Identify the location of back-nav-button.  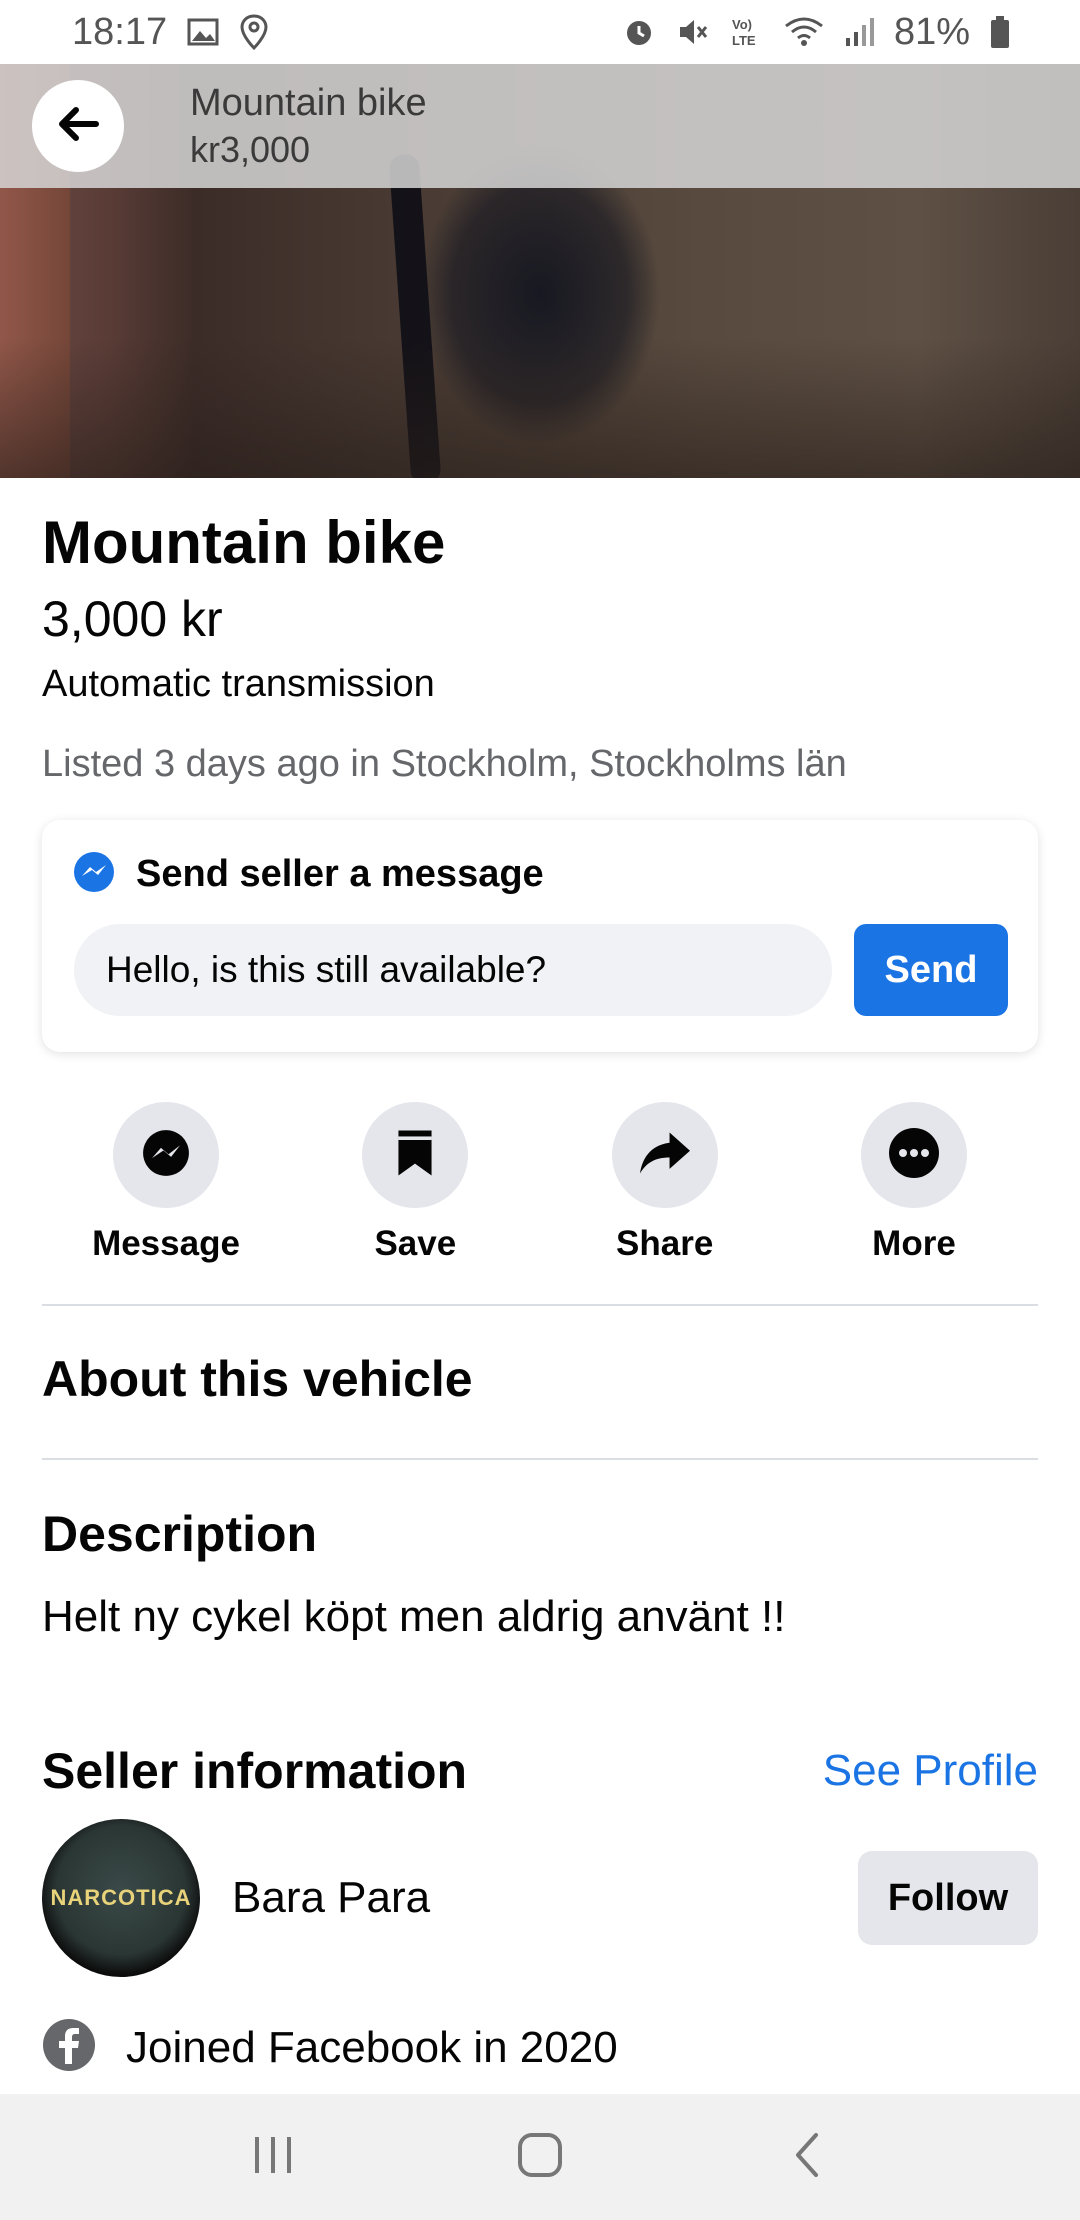
(807, 2157).